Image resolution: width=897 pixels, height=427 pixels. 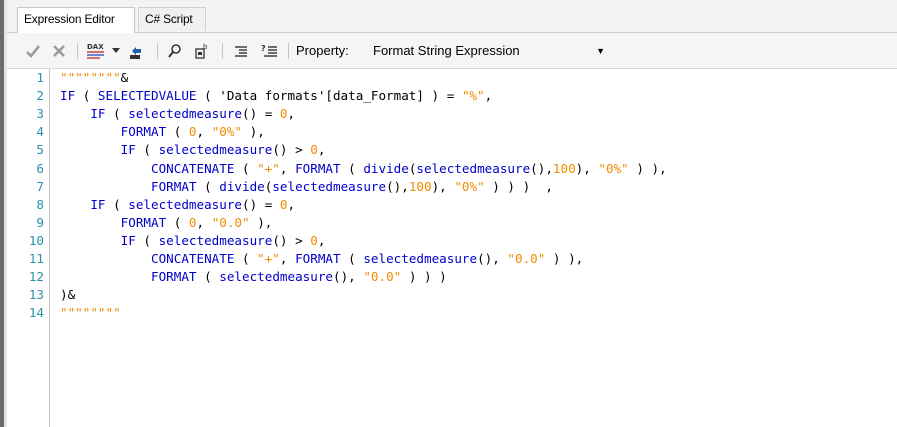 What do you see at coordinates (455, 313) in the screenshot?
I see `code-line: 14 """"""""` at bounding box center [455, 313].